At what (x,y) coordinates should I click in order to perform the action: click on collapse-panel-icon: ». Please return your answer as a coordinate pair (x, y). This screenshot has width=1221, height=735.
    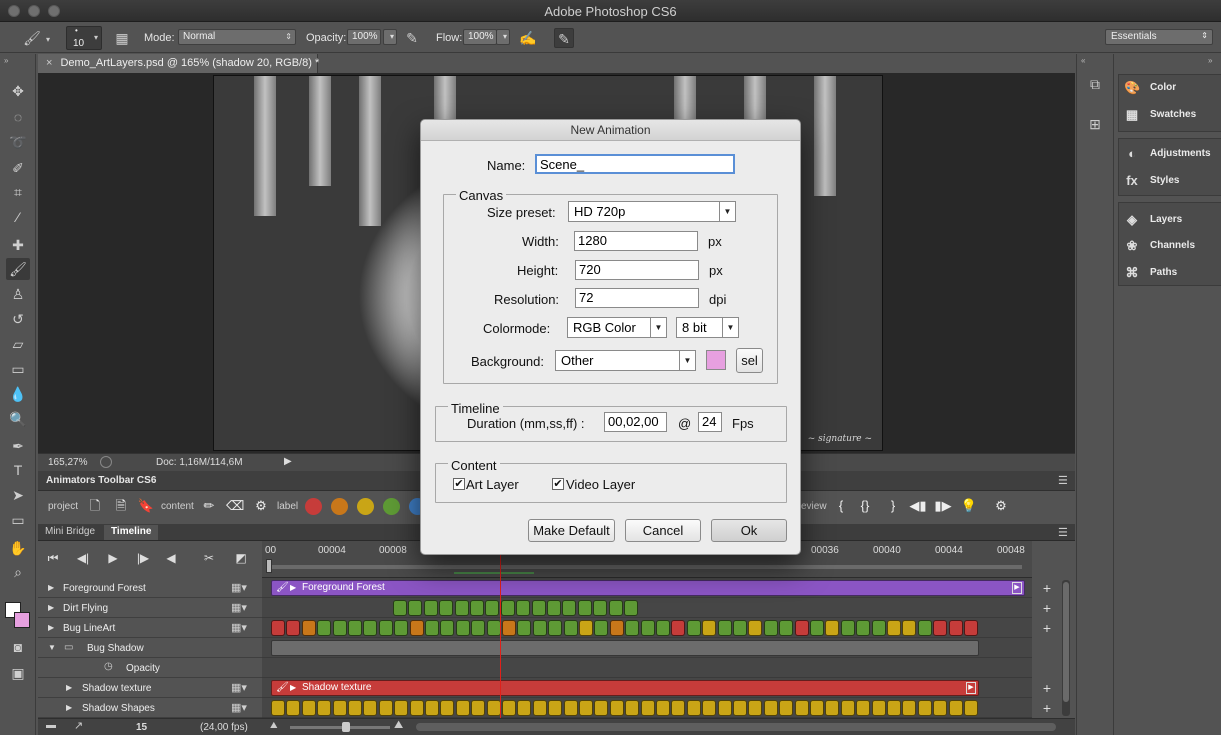
    Looking at the image, I should click on (6, 60).